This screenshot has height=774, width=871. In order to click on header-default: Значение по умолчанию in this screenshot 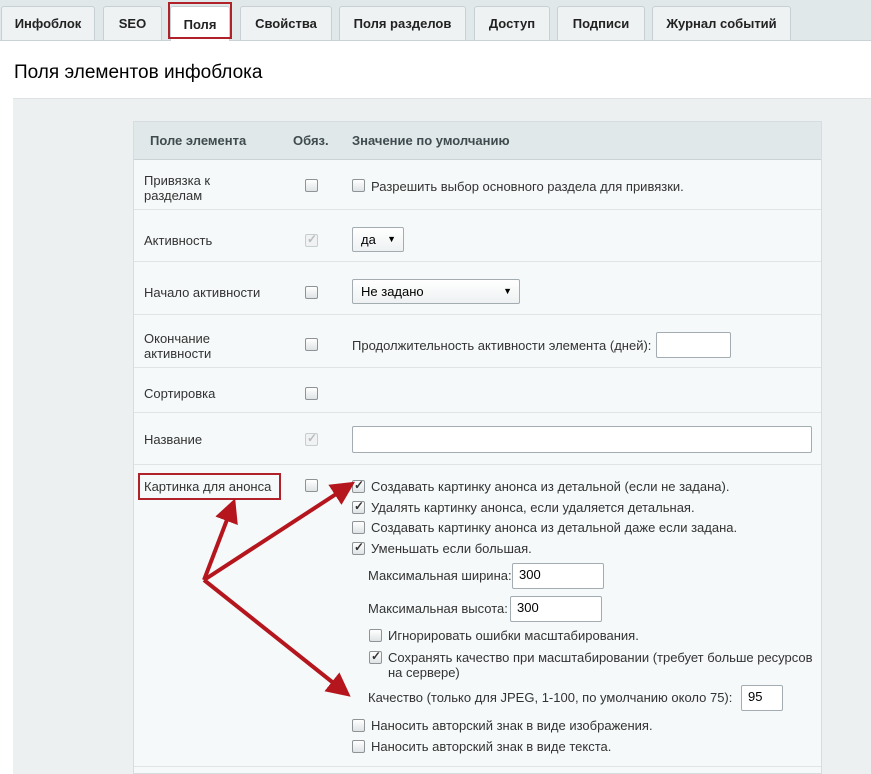, I will do `click(431, 140)`.